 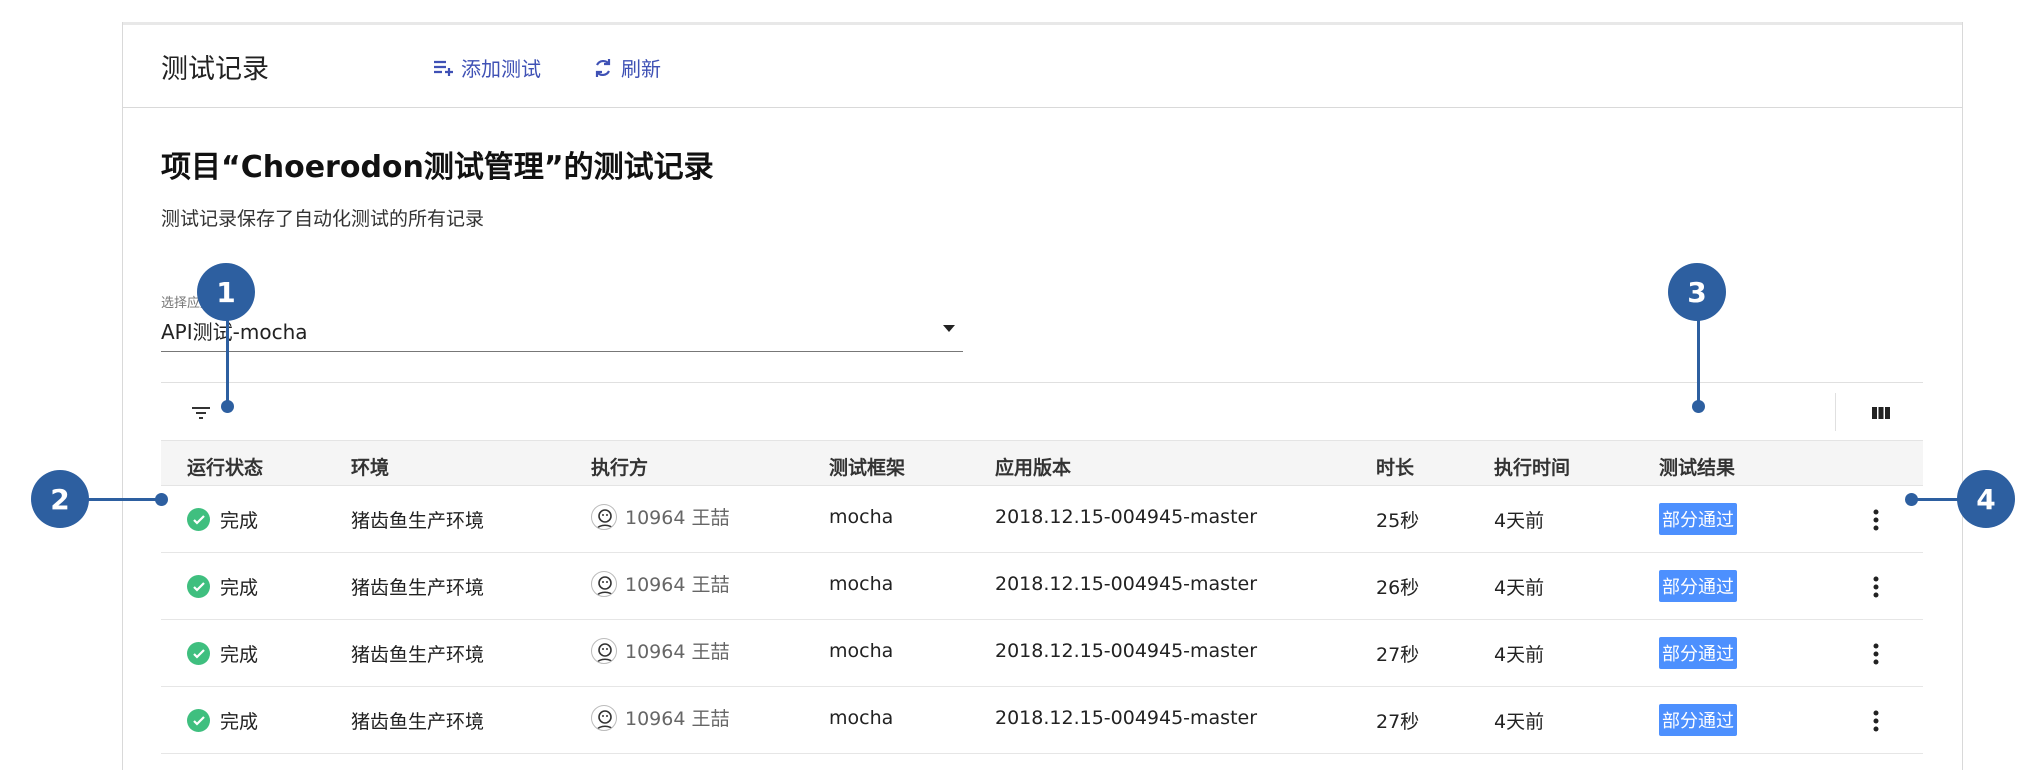 I want to click on column-header-env: 环境, so click(x=370, y=466).